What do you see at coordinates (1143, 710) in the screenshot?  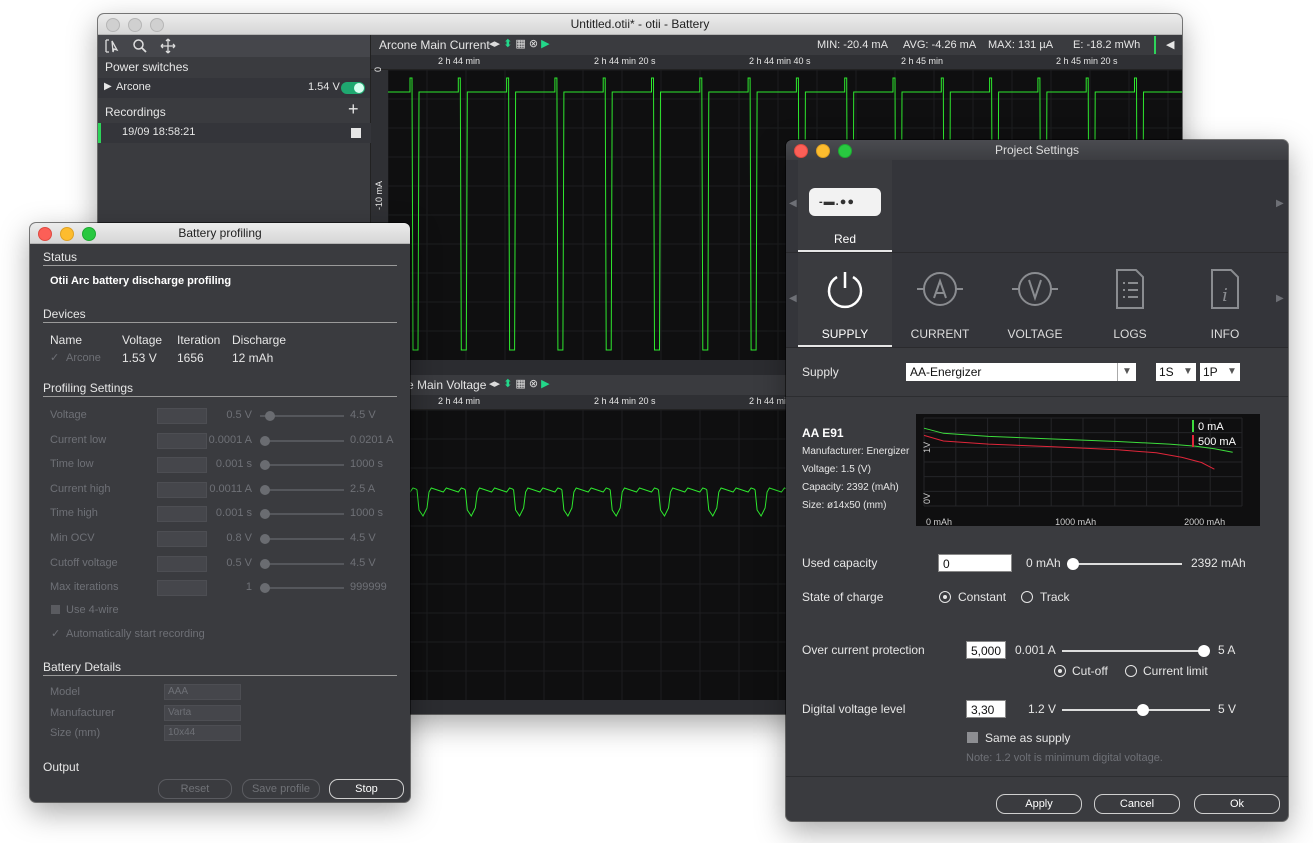 I see `dvl-knob` at bounding box center [1143, 710].